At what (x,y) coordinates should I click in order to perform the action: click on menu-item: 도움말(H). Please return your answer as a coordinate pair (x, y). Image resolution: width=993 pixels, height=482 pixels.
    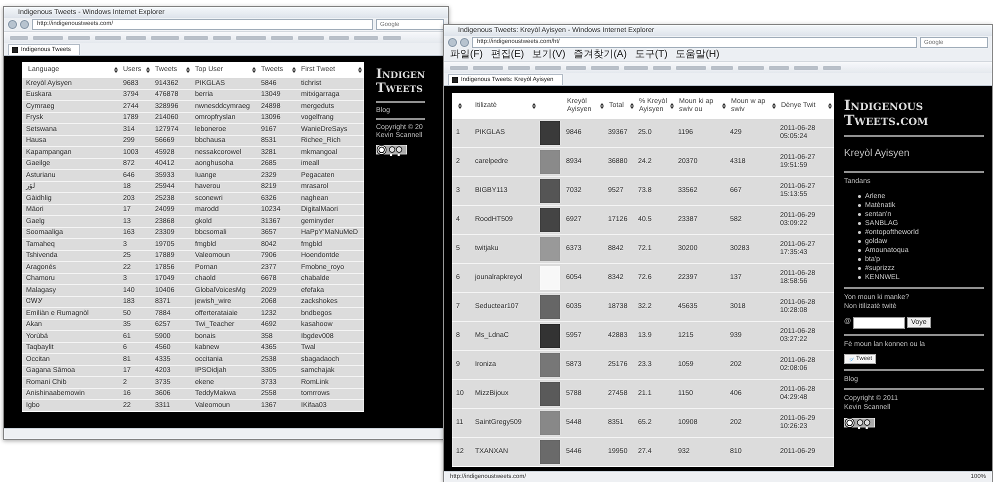
    Looking at the image, I should click on (698, 55).